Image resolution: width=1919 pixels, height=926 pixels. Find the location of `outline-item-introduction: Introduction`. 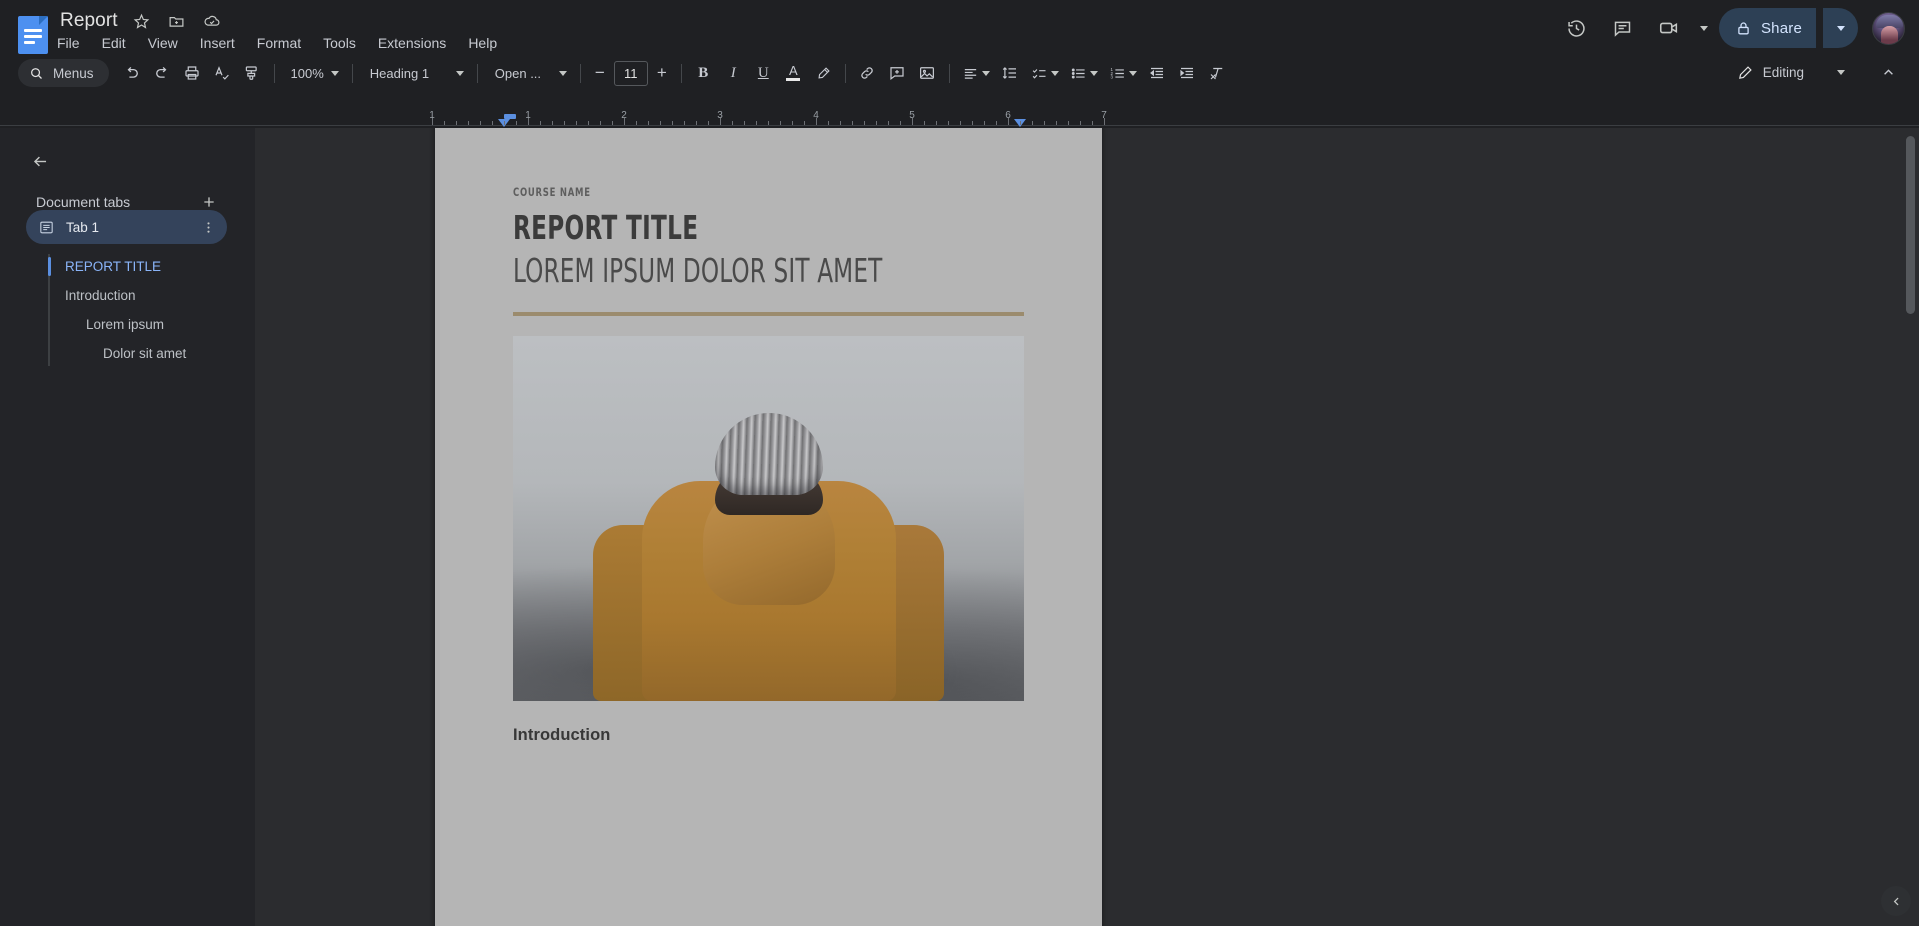

outline-item-introduction: Introduction is located at coordinates (148, 295).